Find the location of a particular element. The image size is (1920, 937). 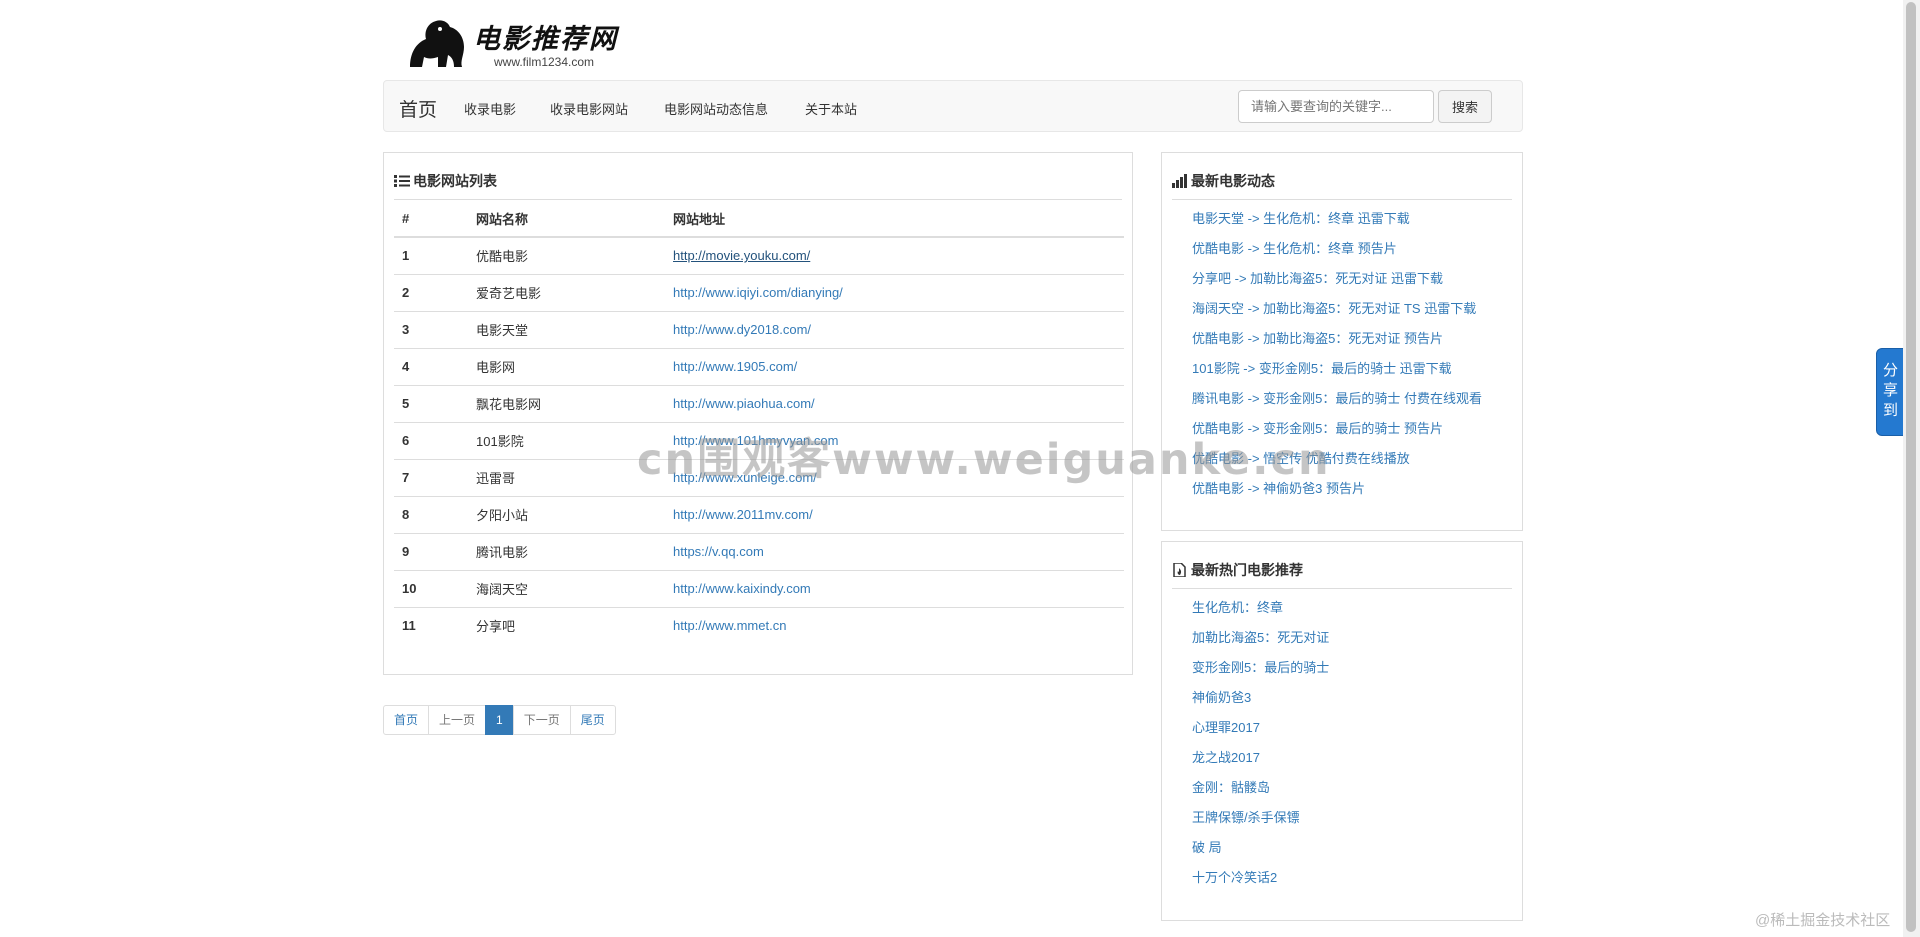

movie-link: 心理罪2017 is located at coordinates (1260, 735).